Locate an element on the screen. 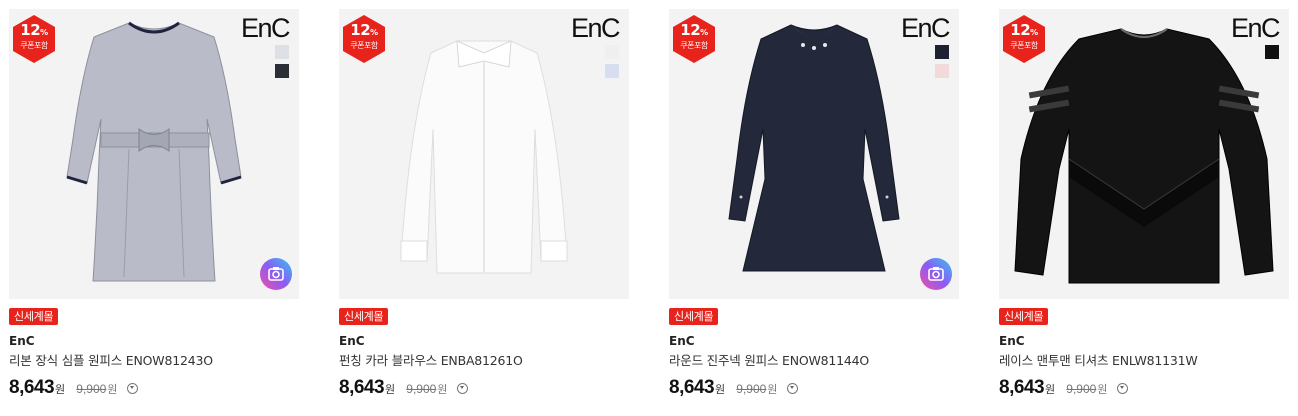 Image resolution: width=1298 pixels, height=416 pixels. product-name: 레이스 맨투맨 티셔츠 ENLW81131W is located at coordinates (1098, 360).